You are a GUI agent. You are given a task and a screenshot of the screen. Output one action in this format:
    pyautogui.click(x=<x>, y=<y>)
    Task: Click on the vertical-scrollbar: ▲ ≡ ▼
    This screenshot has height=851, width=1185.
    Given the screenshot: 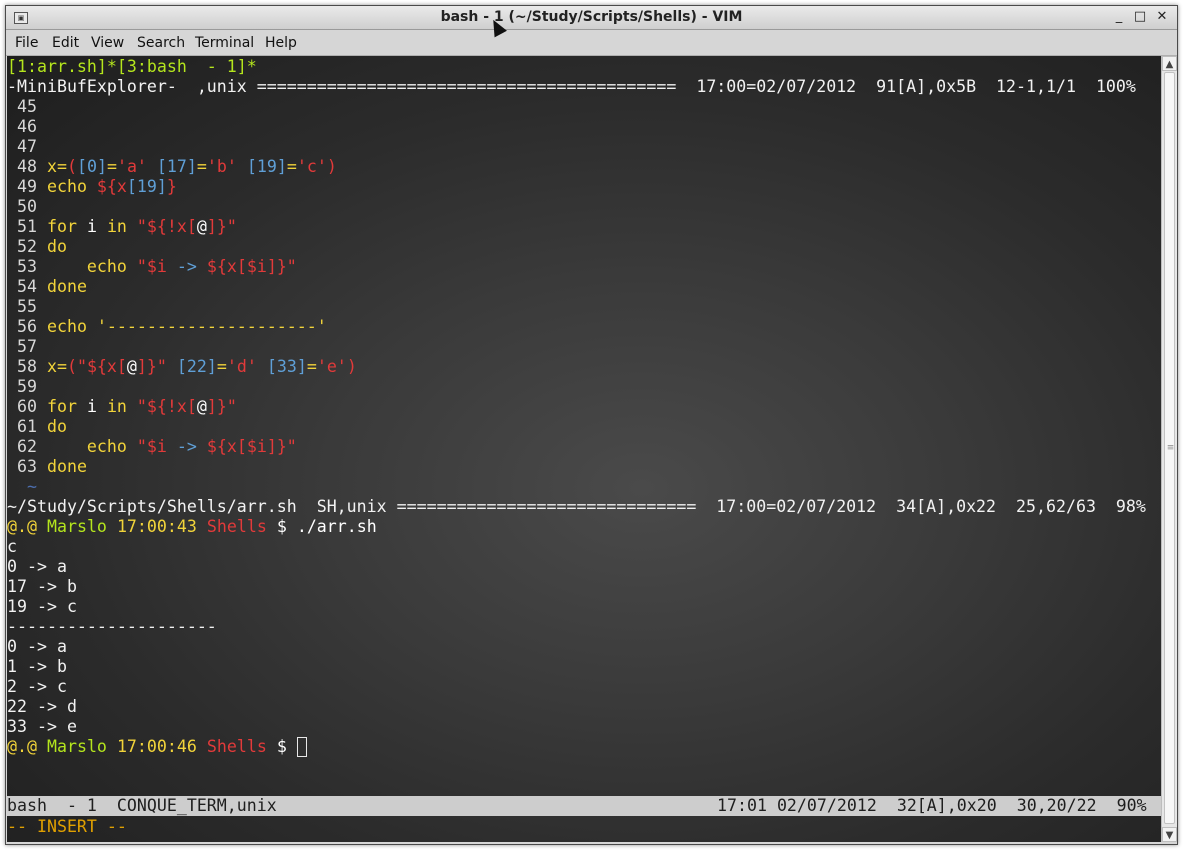 What is the action you would take?
    pyautogui.click(x=1169, y=449)
    